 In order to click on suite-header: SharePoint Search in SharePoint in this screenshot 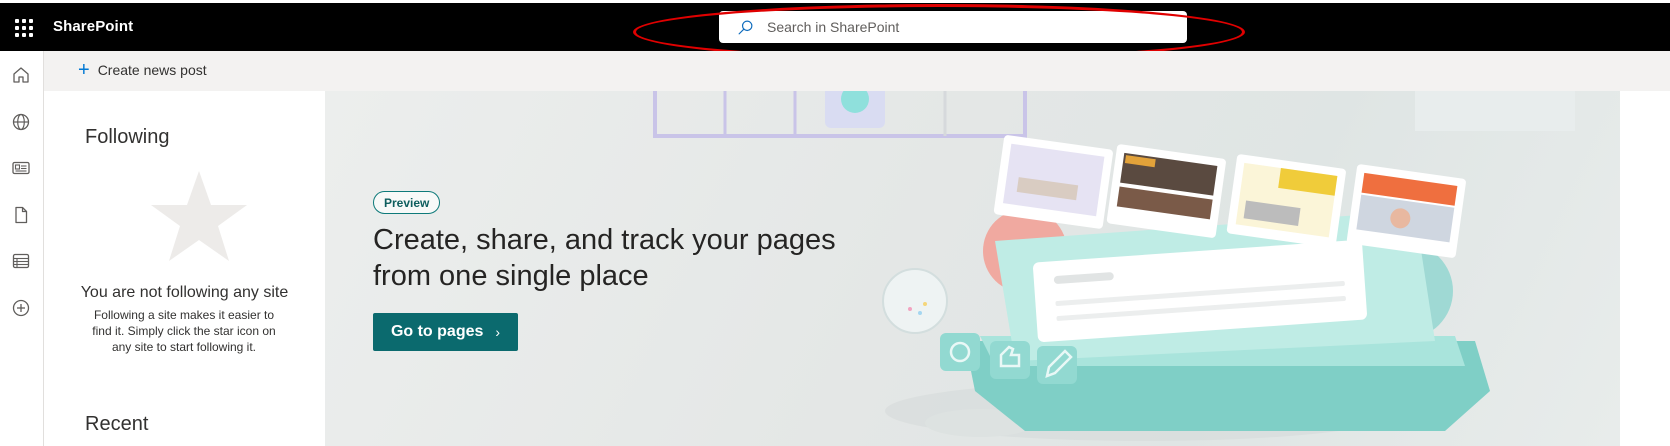, I will do `click(835, 25)`.